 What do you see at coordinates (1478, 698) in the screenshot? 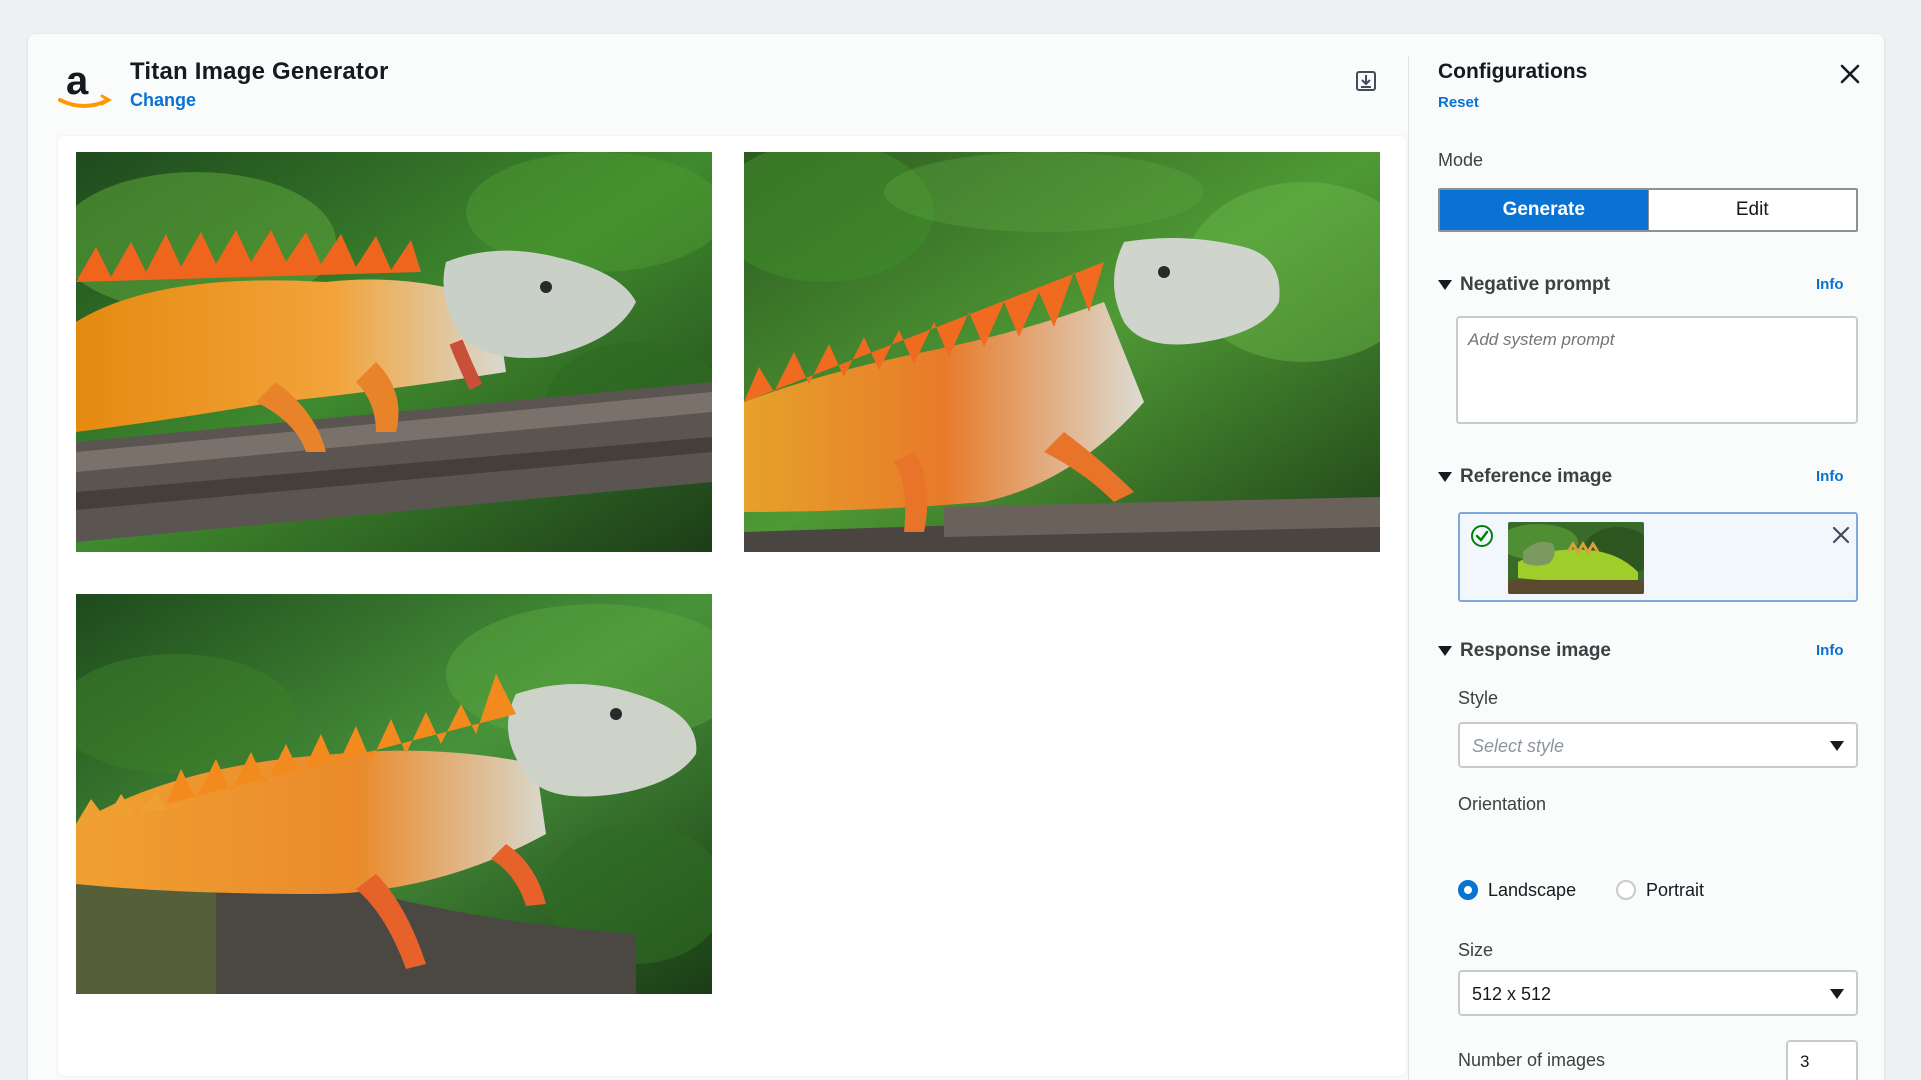
I see `style-label: Style` at bounding box center [1478, 698].